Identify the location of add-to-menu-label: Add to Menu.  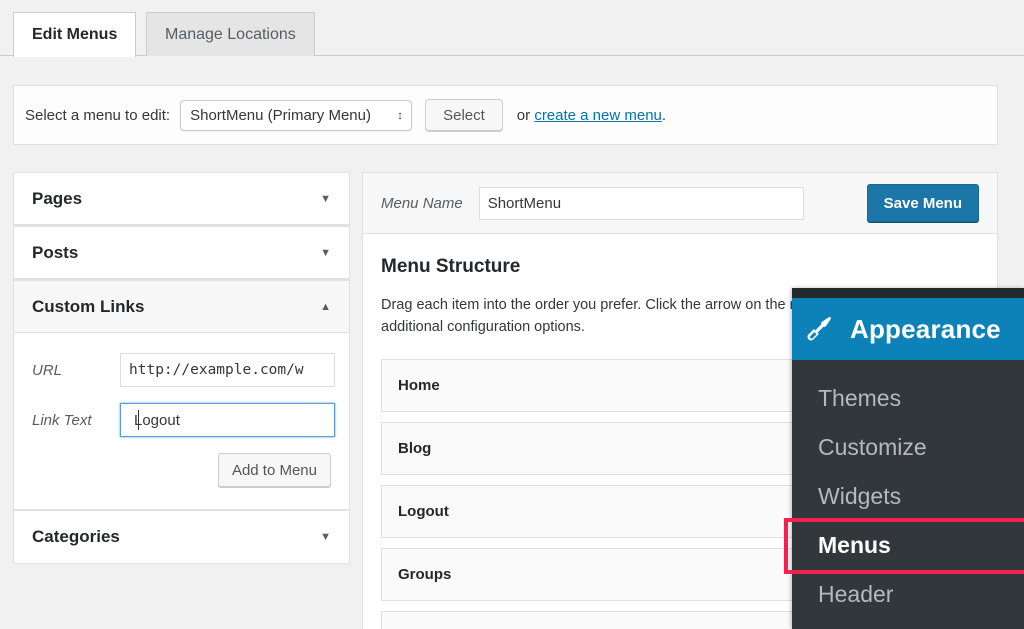
(274, 470).